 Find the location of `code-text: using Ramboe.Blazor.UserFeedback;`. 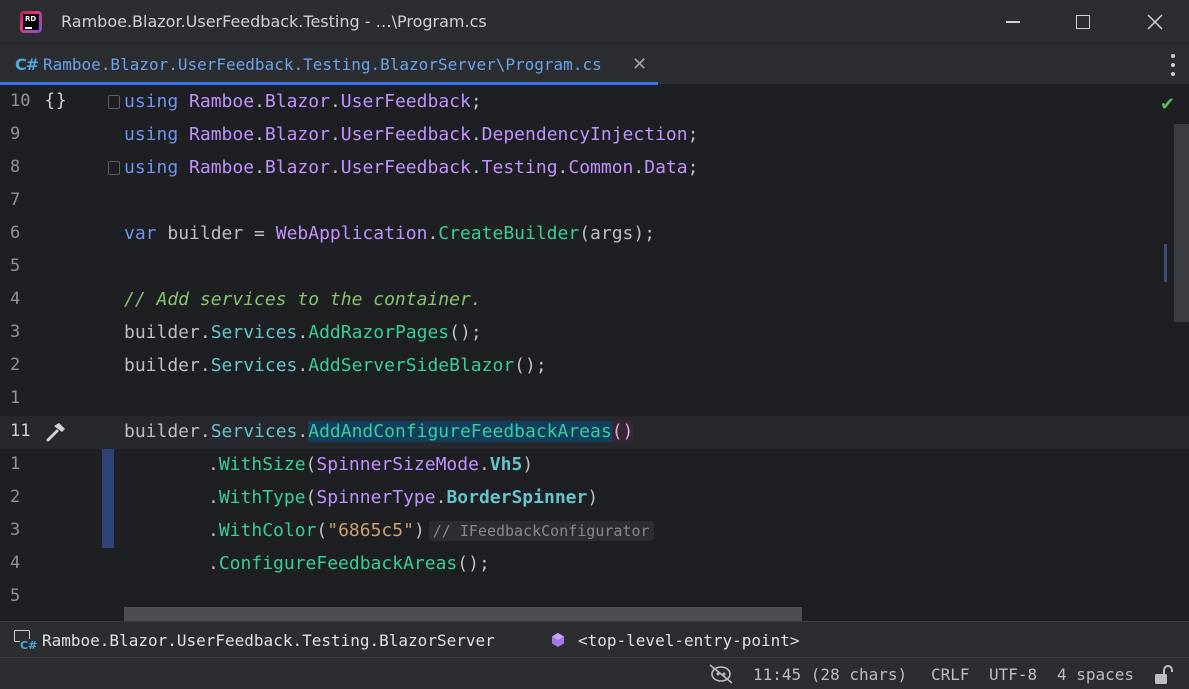

code-text: using Ramboe.Blazor.UserFeedback; is located at coordinates (303, 101).